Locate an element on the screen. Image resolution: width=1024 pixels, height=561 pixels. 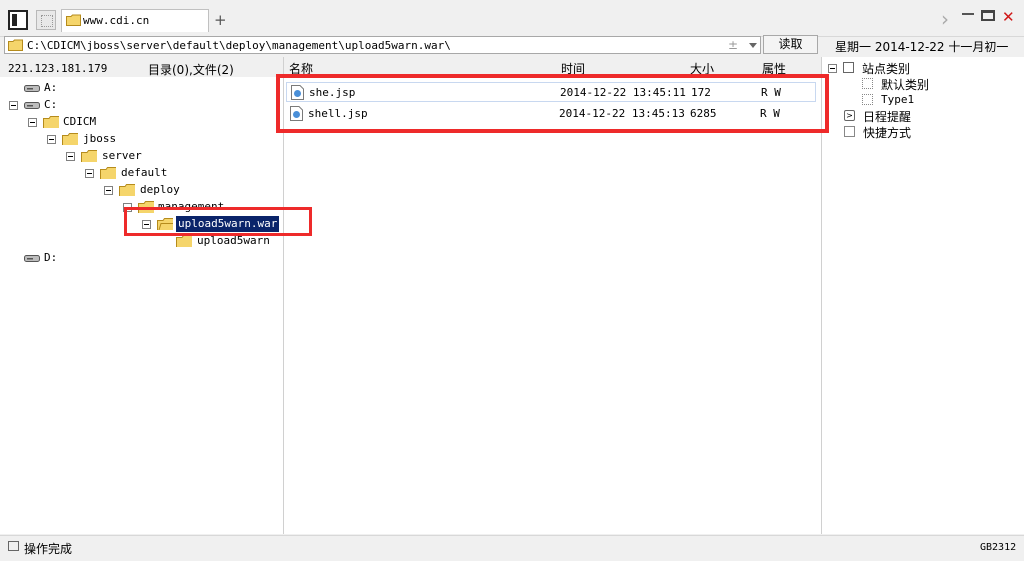
close-button: ✕ is located at coordinates (1008, 17).